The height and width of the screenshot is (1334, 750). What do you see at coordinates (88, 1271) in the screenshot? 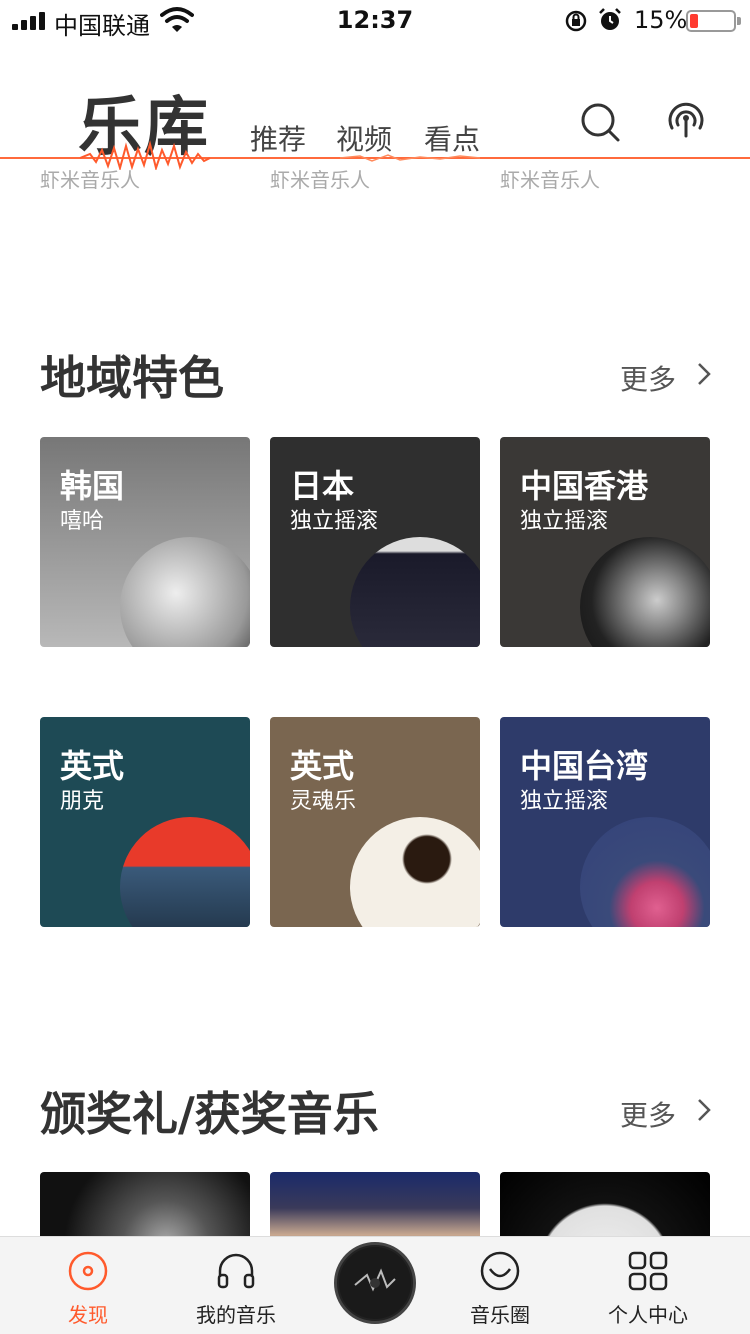
I see `disc-icon` at bounding box center [88, 1271].